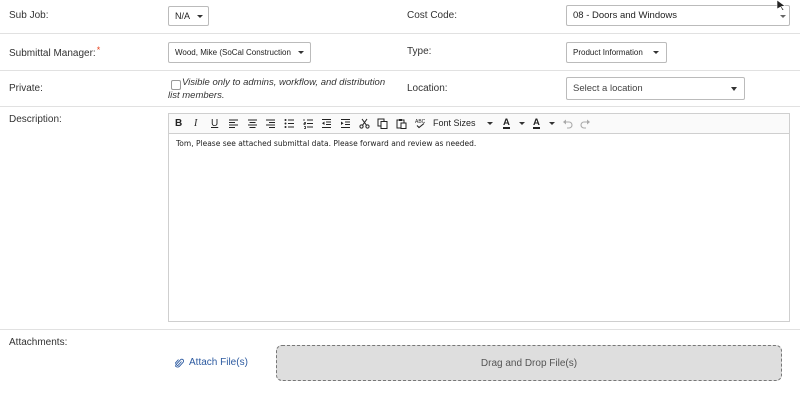 The height and width of the screenshot is (393, 800). Describe the element at coordinates (608, 52) in the screenshot. I see `type-value: Product Information` at that location.